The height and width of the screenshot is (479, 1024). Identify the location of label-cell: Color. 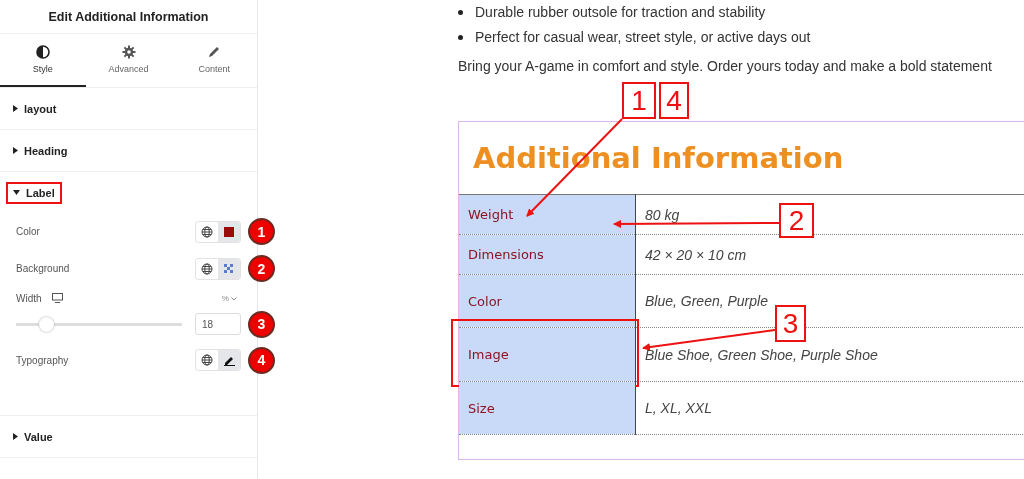
(547, 301).